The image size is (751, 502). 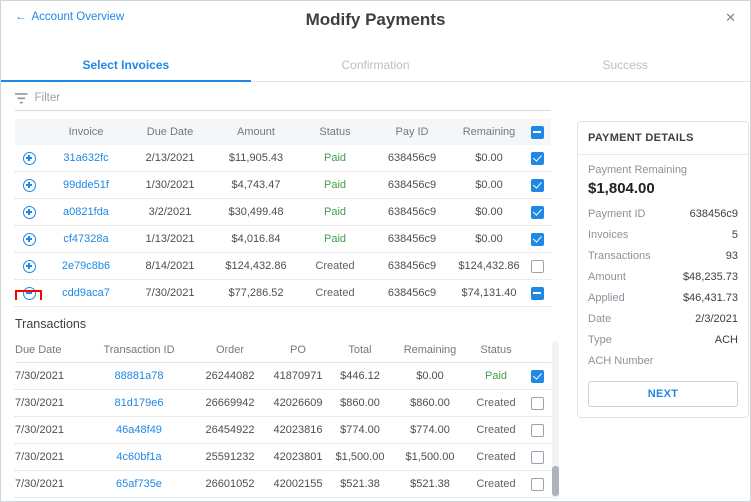 I want to click on back-link: ← Account Overview, so click(x=69, y=17).